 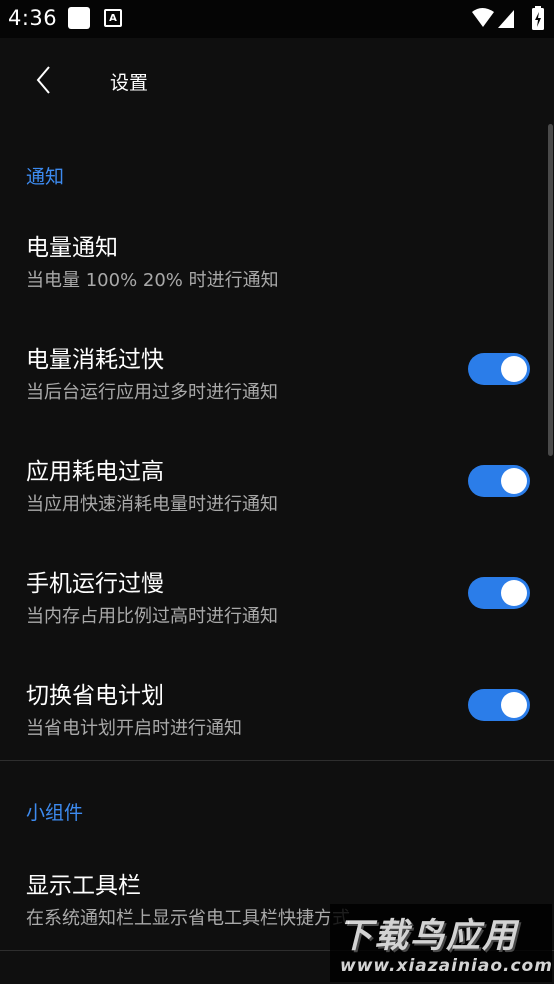 I want to click on battery-charging-icon, so click(x=538, y=18).